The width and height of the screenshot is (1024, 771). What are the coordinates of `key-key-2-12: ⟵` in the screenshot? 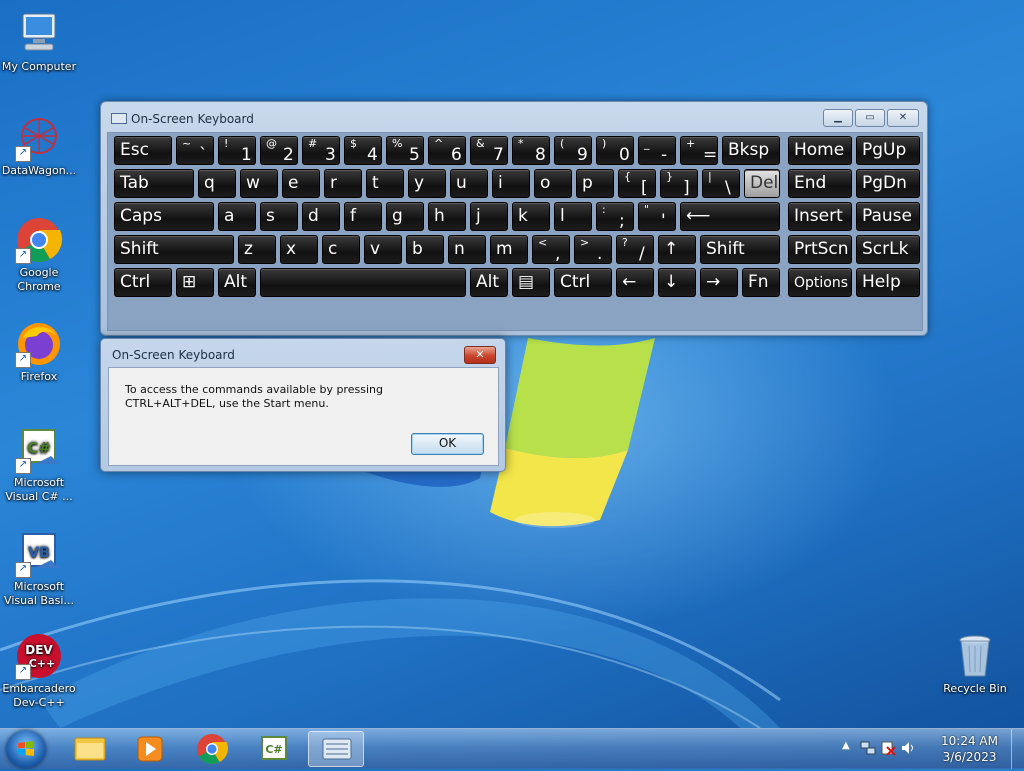 It's located at (730, 216).